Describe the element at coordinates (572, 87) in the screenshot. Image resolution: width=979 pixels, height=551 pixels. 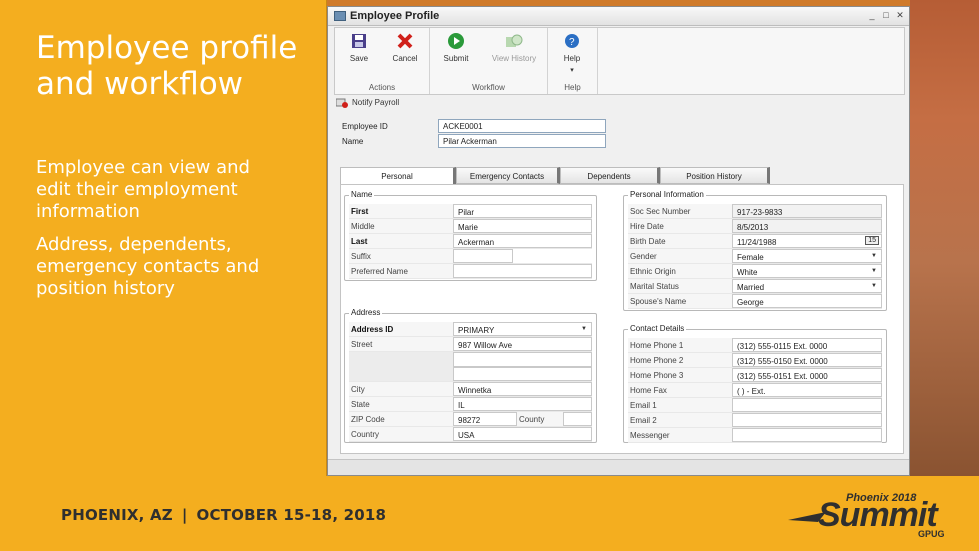
I see `help-group-label: Help` at that location.